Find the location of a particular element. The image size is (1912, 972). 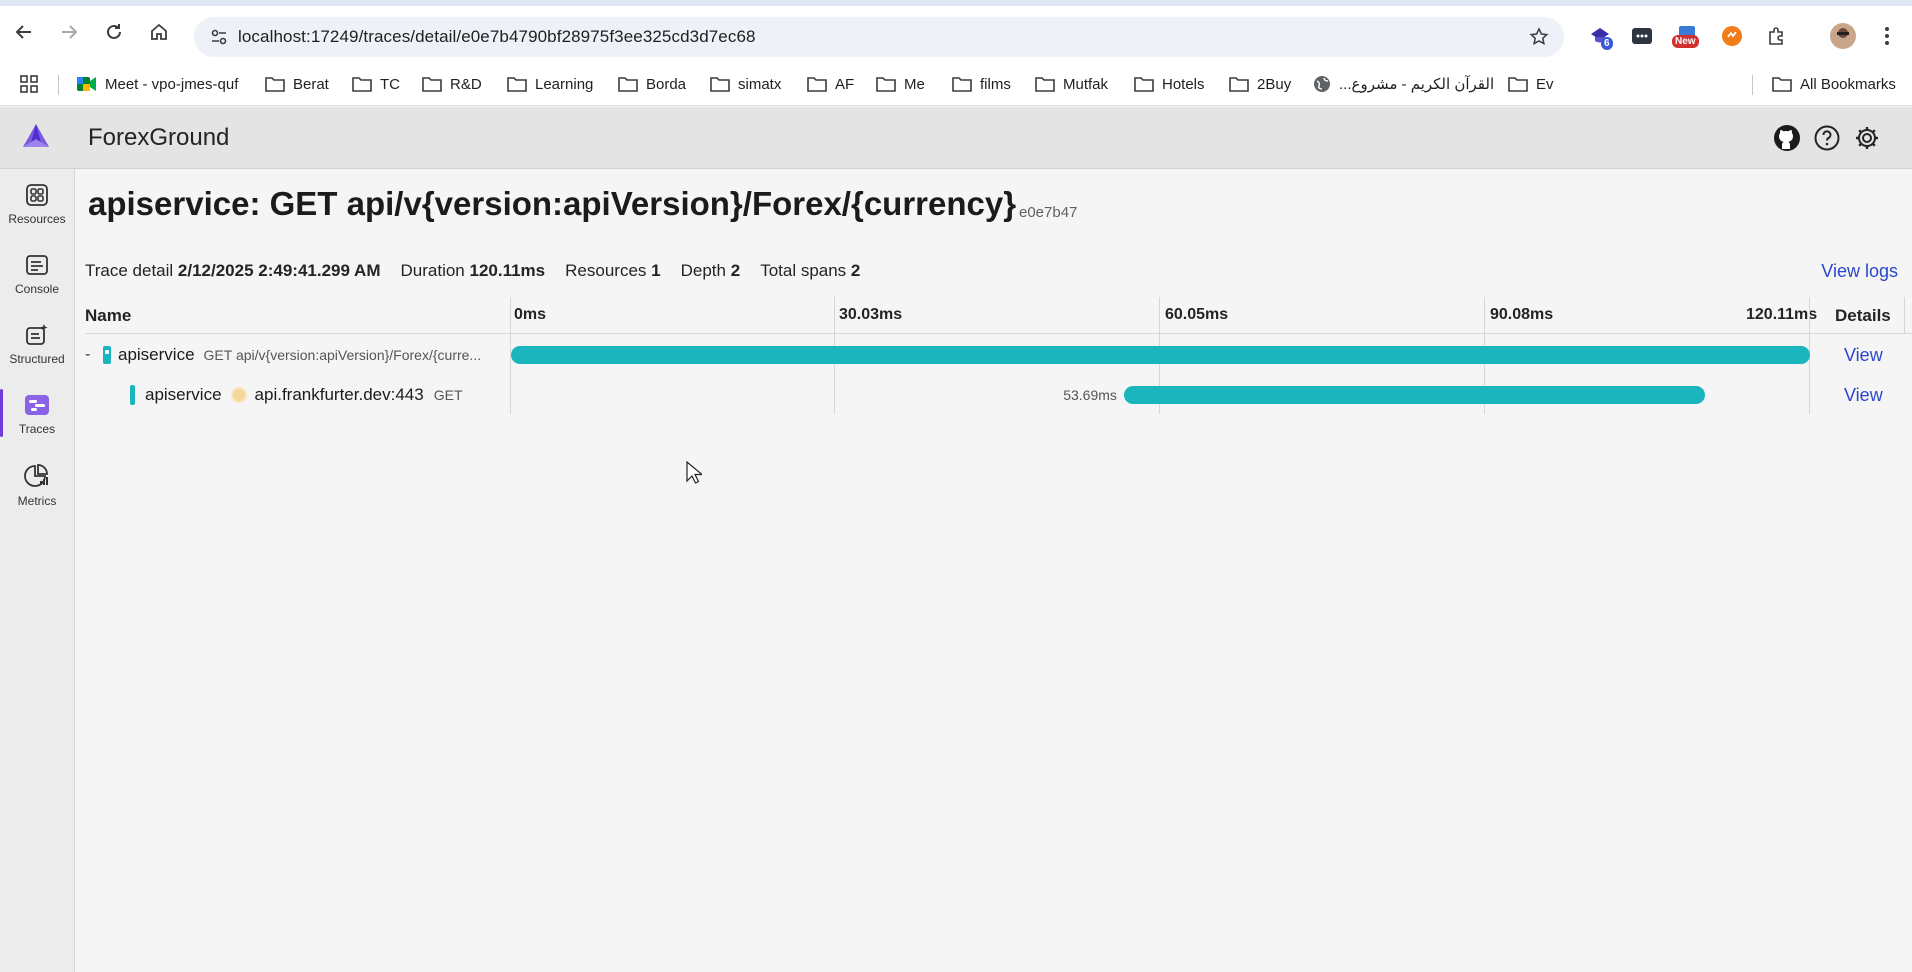

help-icon is located at coordinates (1827, 138).